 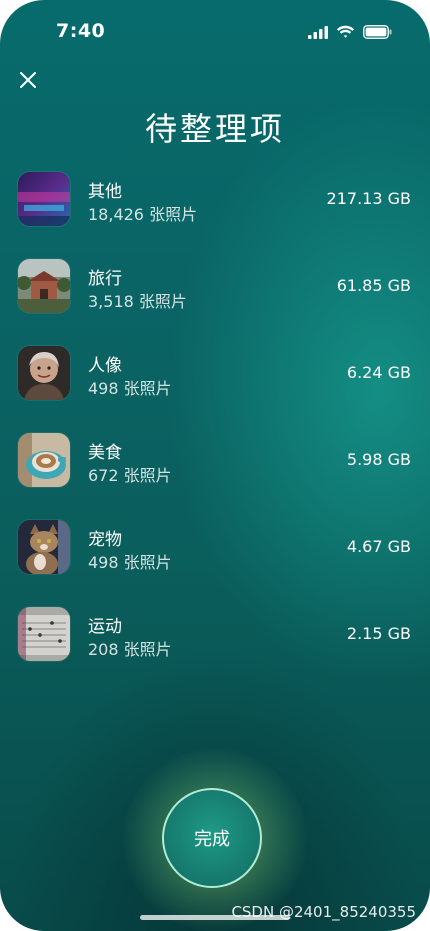 I want to click on status-bar: 7:40, so click(x=215, y=30).